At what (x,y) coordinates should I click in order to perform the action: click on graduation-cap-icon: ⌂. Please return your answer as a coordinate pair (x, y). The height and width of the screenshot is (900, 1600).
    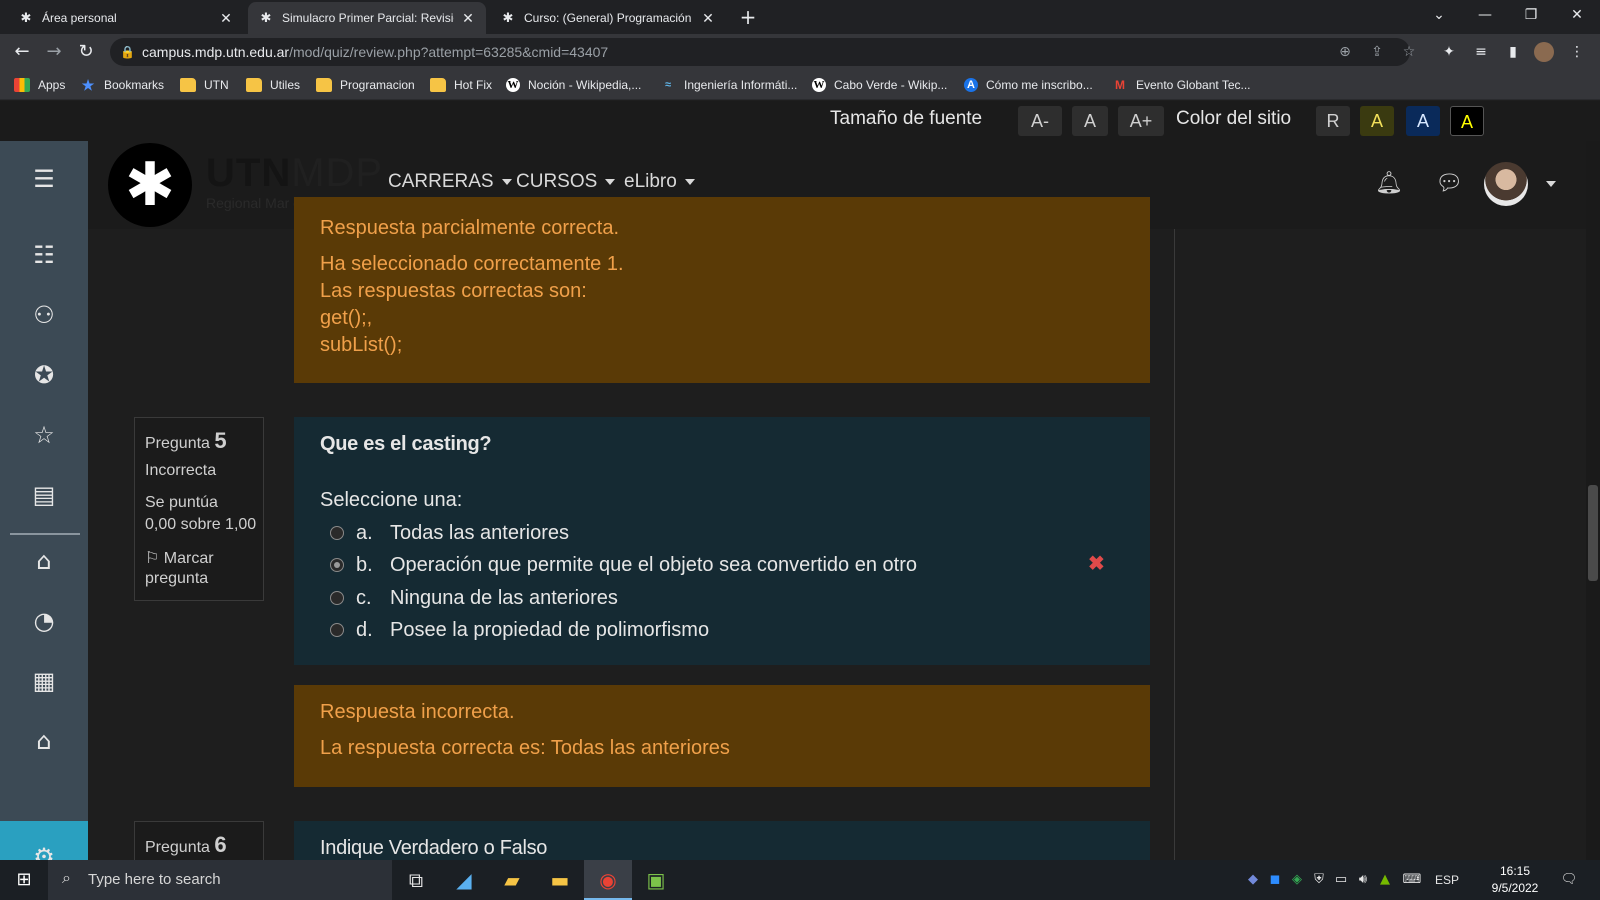
    Looking at the image, I should click on (44, 741).